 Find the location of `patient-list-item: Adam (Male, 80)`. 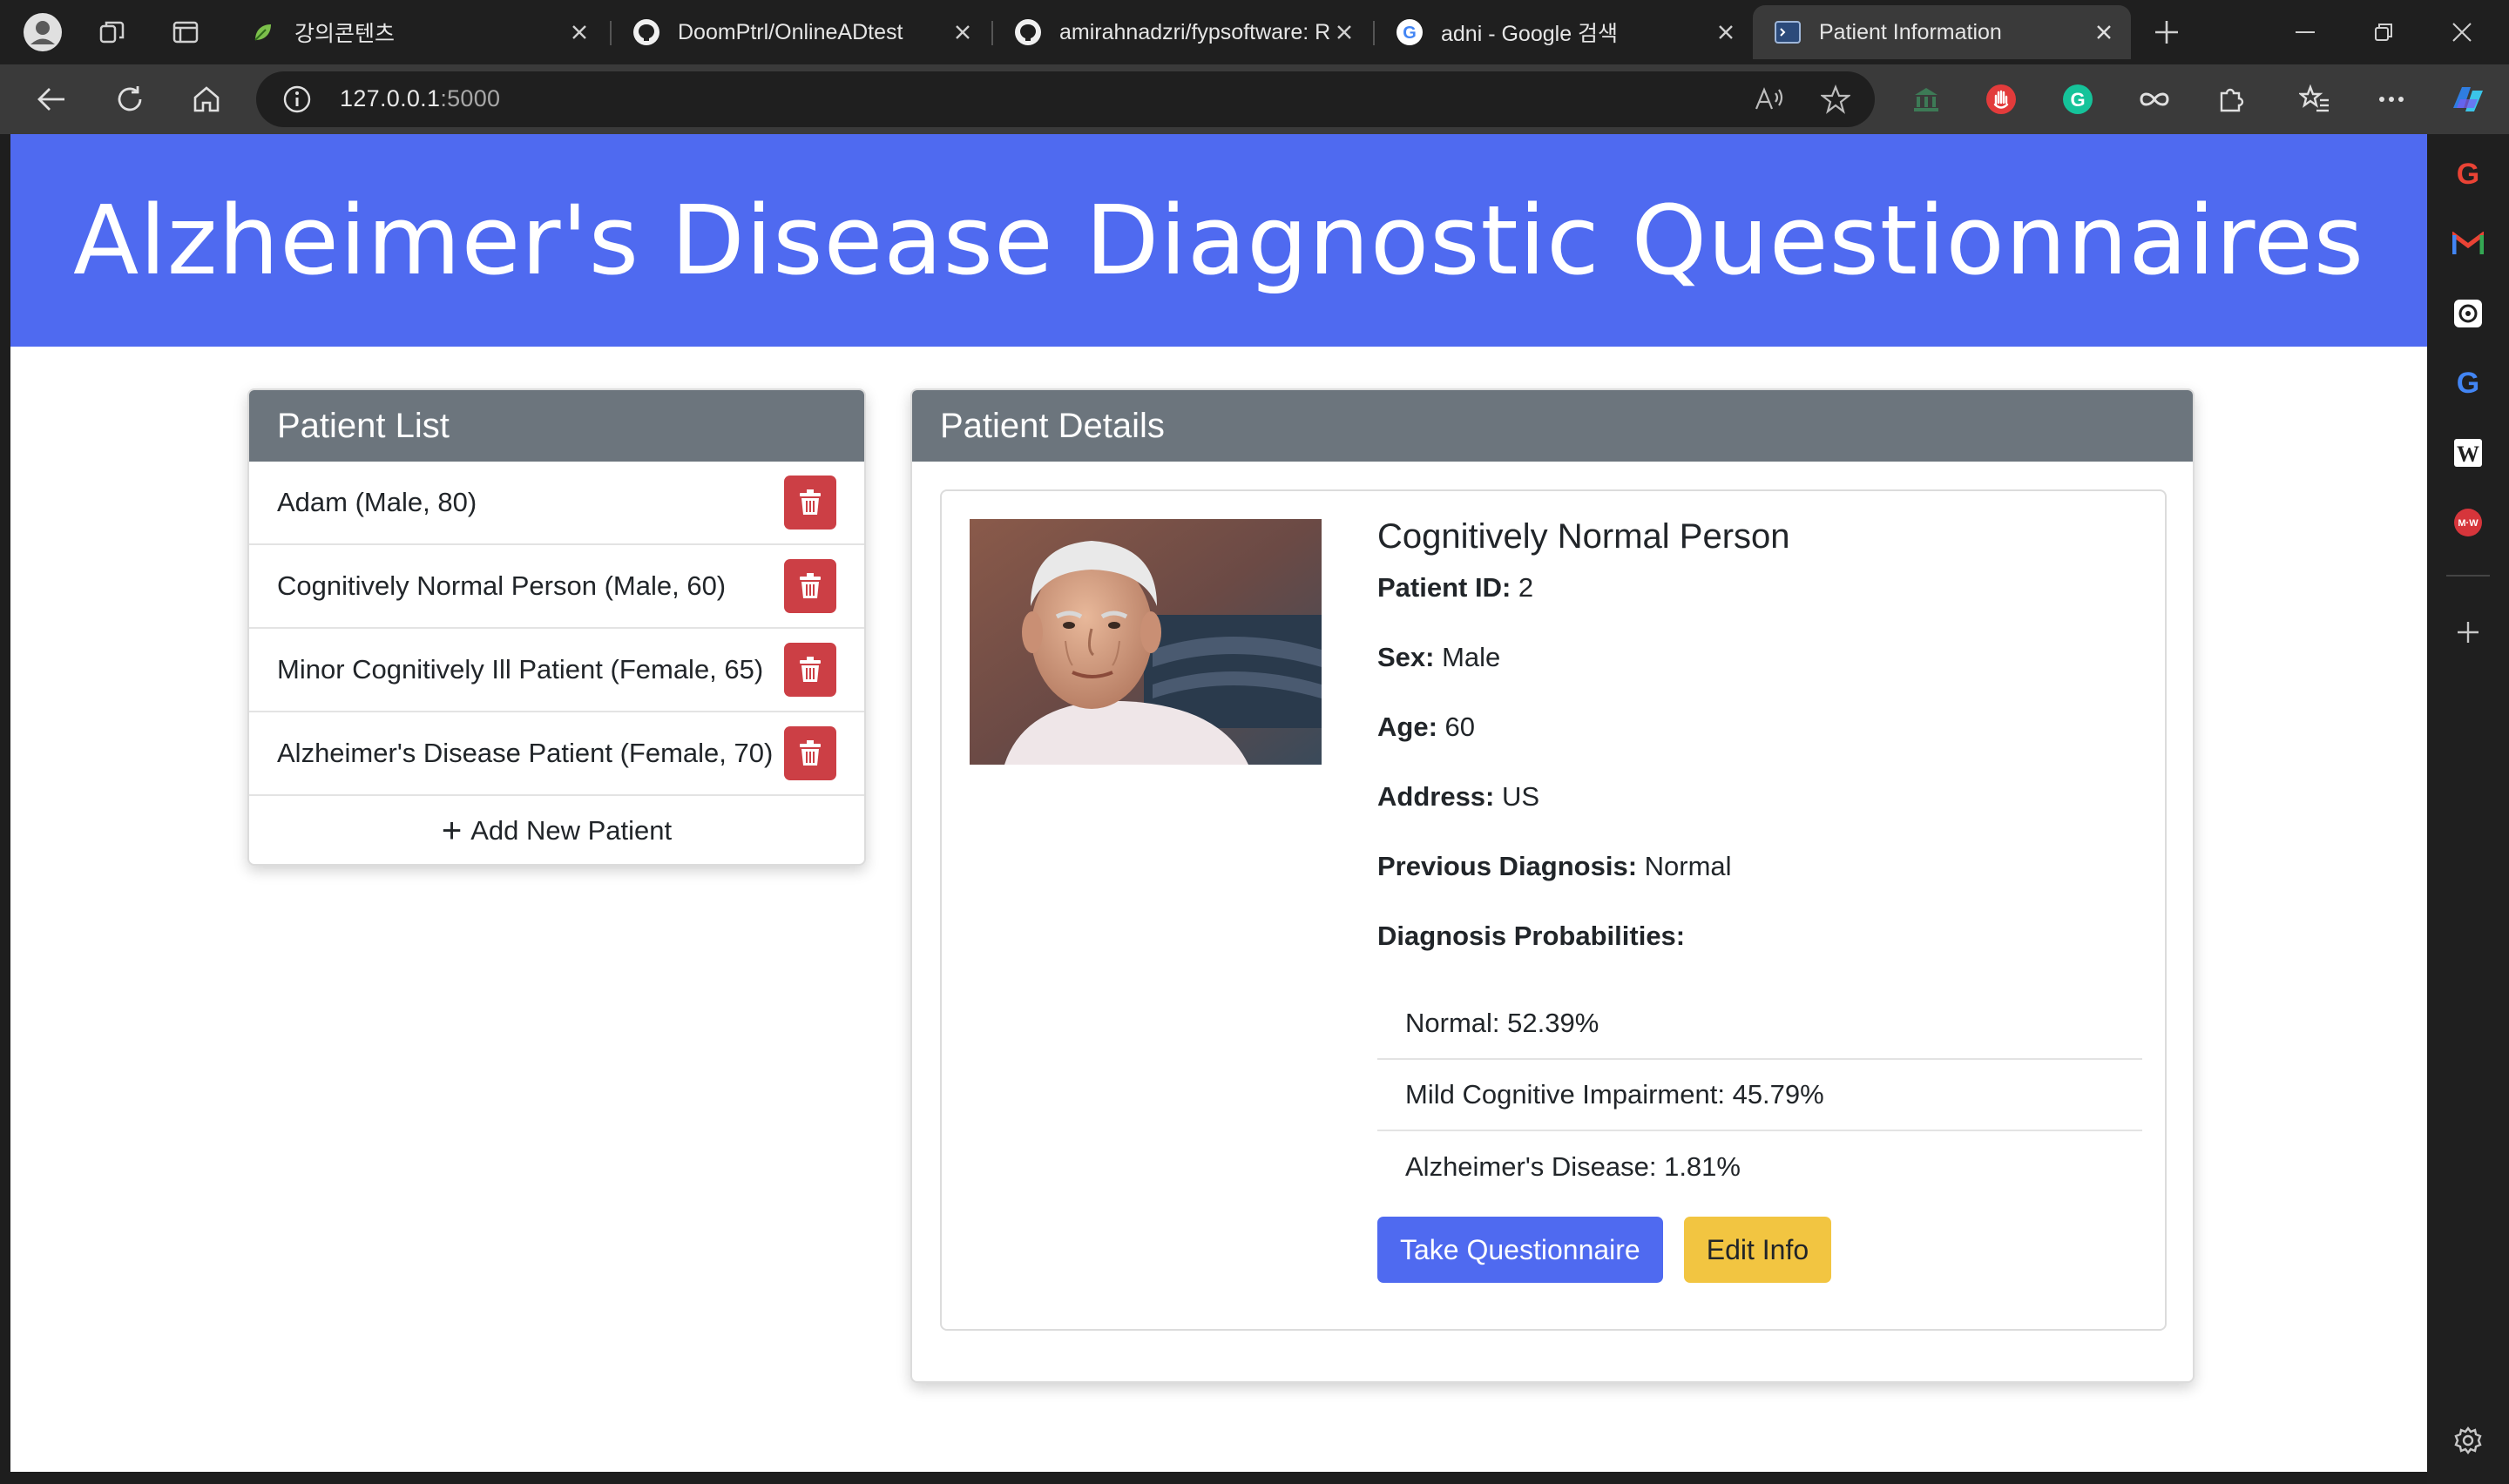

patient-list-item: Adam (Male, 80) is located at coordinates (556, 503).